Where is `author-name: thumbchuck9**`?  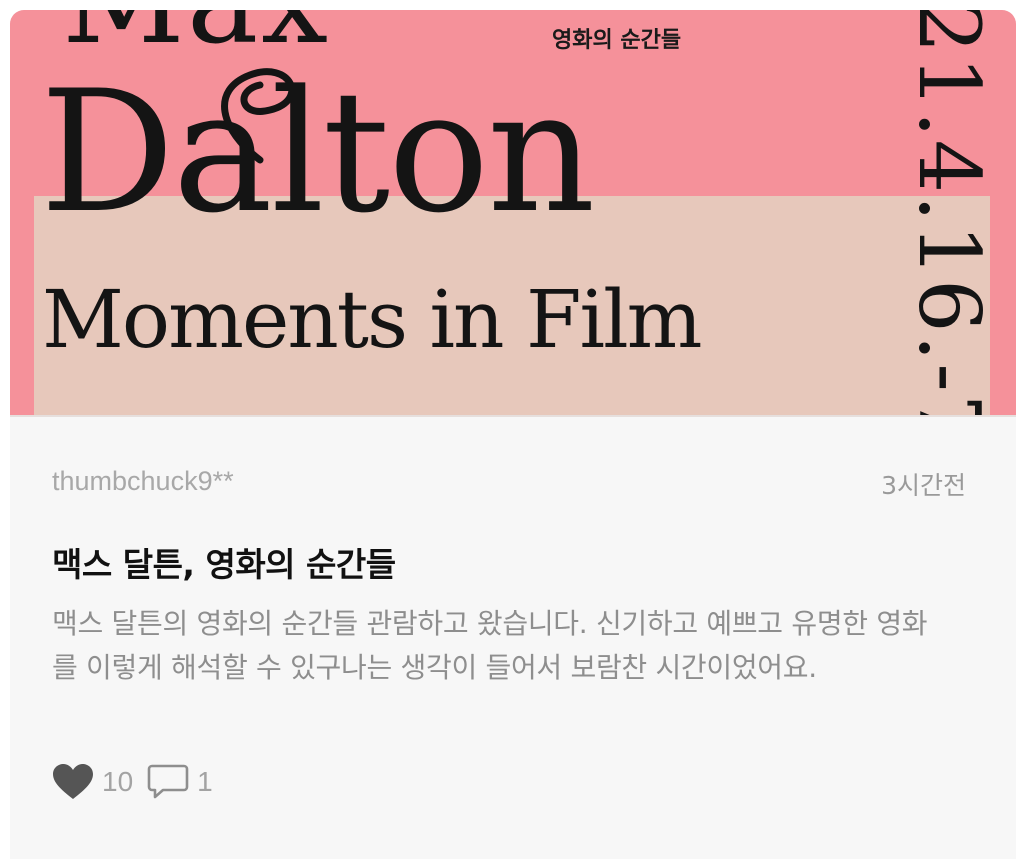
author-name: thumbchuck9** is located at coordinates (143, 481).